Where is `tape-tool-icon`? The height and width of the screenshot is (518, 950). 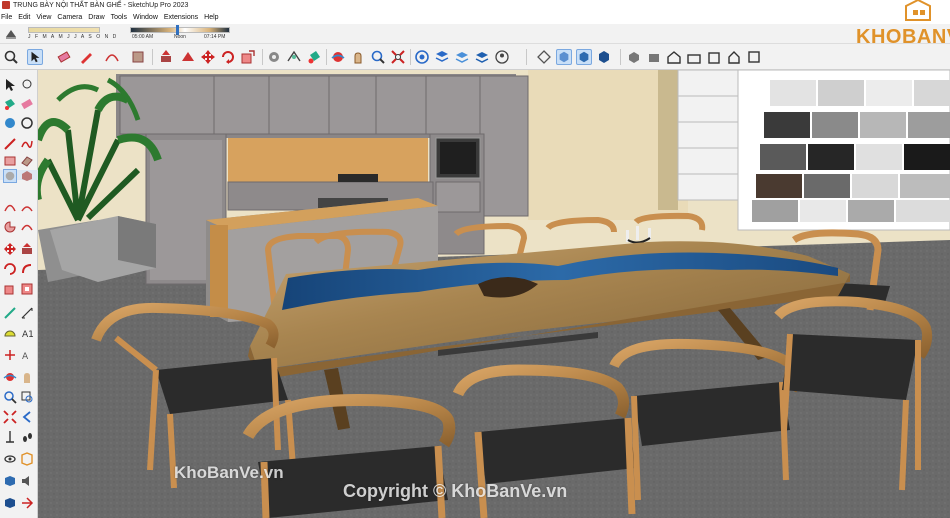 tape-tool-icon is located at coordinates (10, 313).